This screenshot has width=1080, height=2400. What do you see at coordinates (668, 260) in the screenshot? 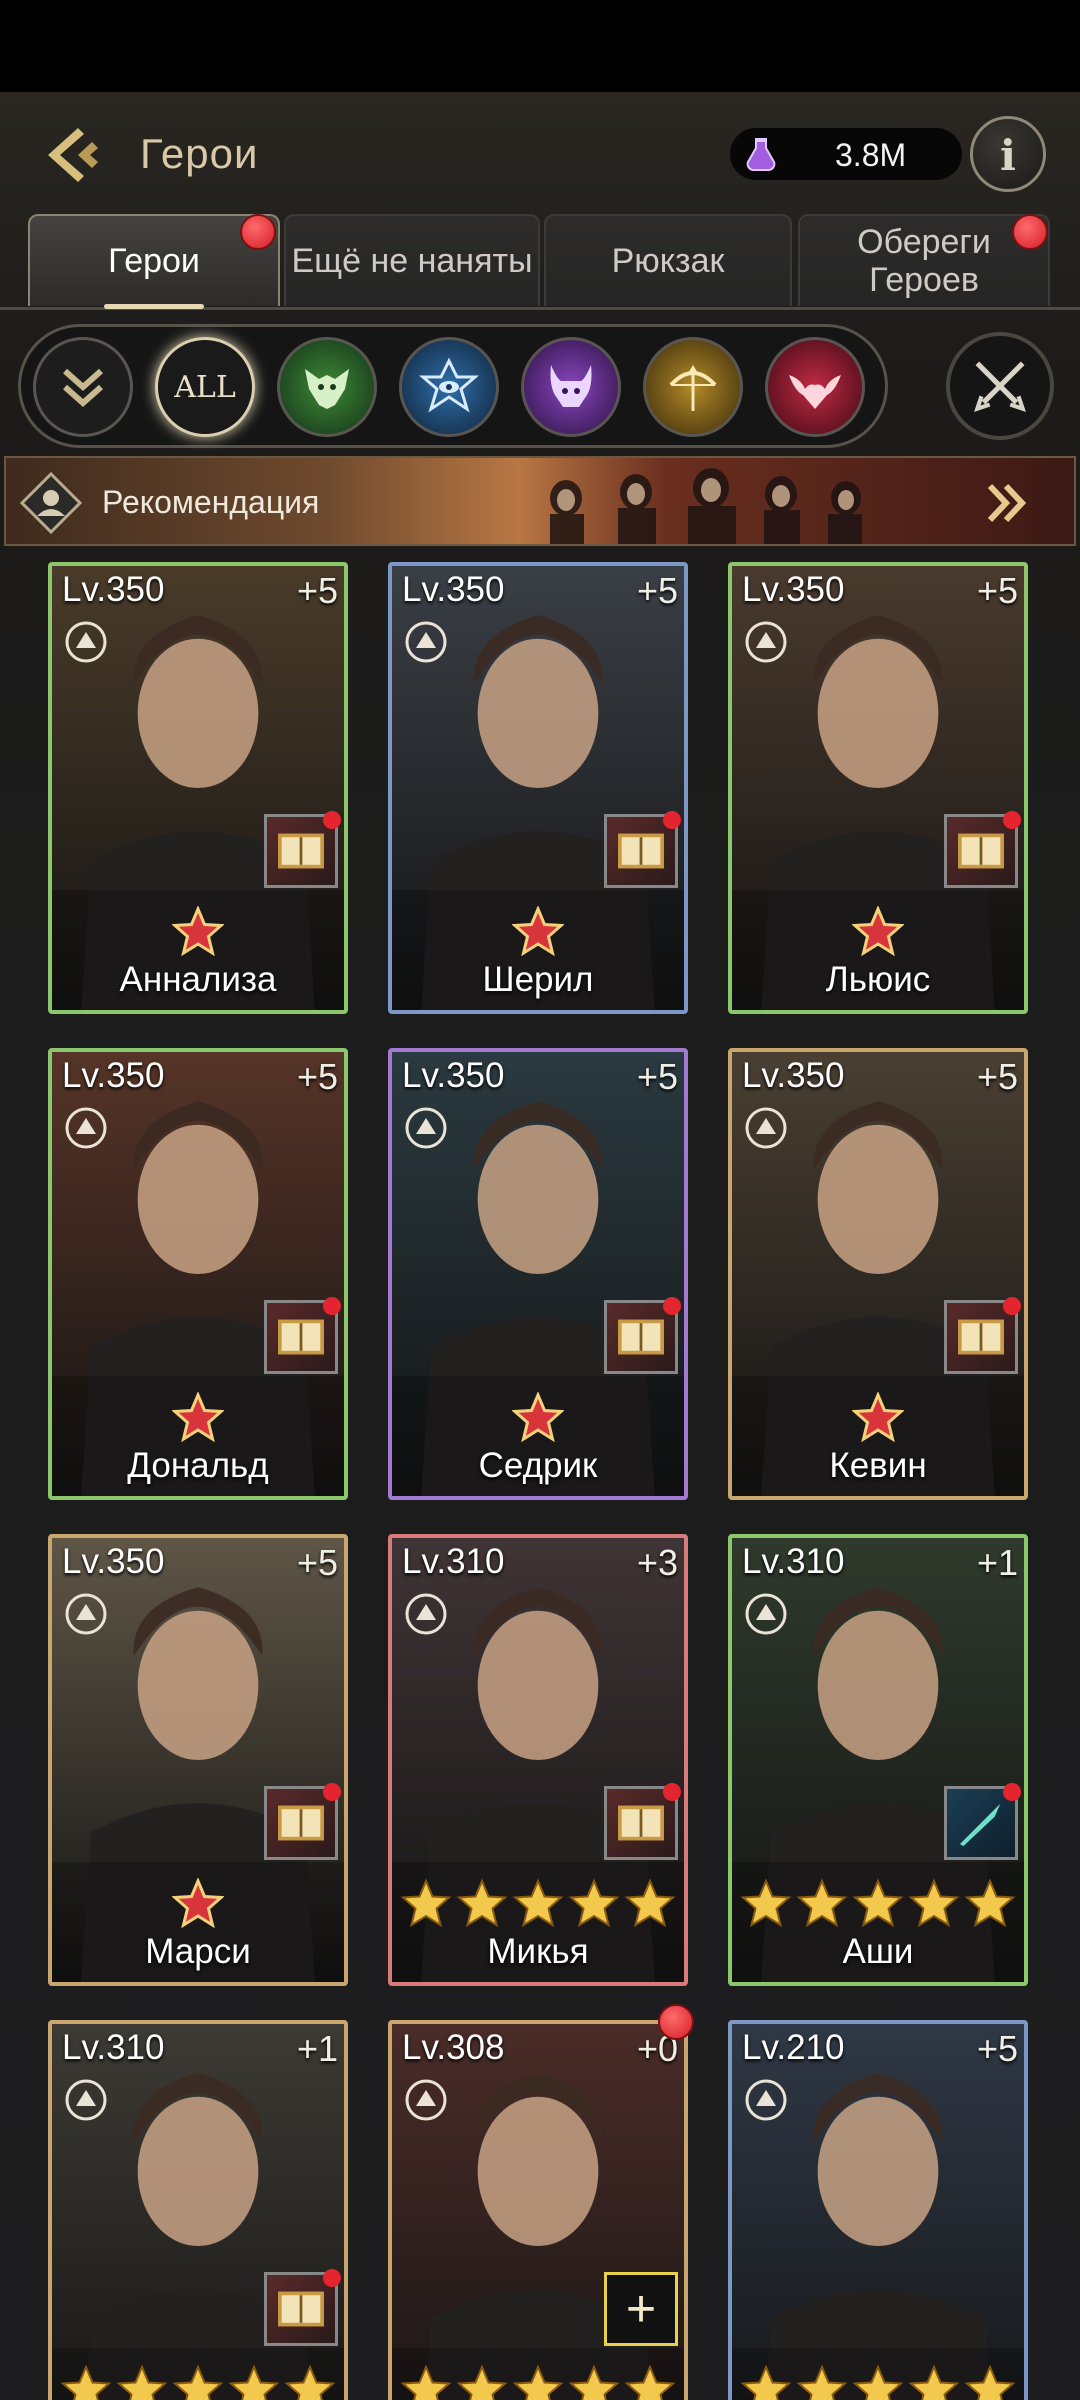
I see `tab-backpack: Рюкзак` at bounding box center [668, 260].